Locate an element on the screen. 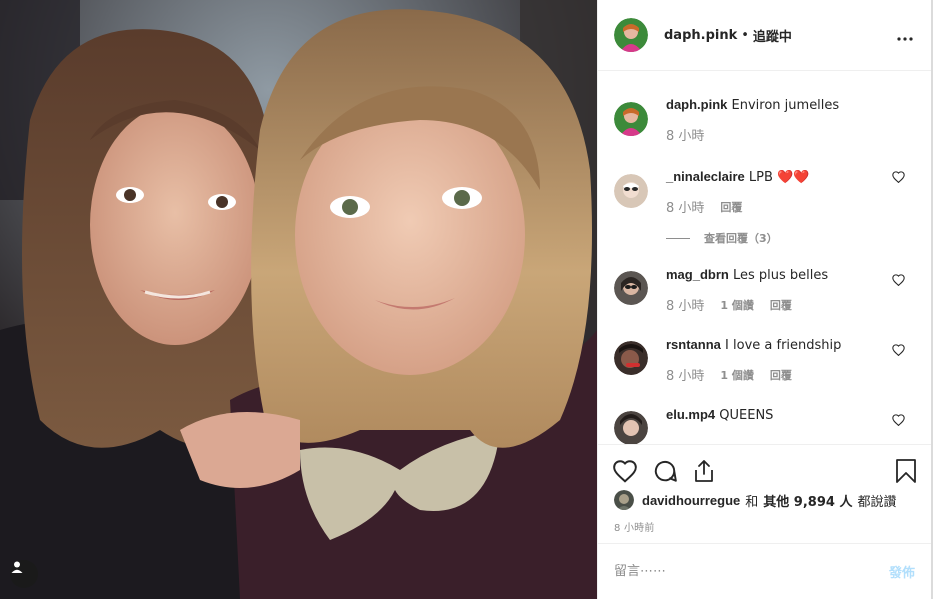 The image size is (933, 599). comment-text: Environ jumelles is located at coordinates (785, 105).